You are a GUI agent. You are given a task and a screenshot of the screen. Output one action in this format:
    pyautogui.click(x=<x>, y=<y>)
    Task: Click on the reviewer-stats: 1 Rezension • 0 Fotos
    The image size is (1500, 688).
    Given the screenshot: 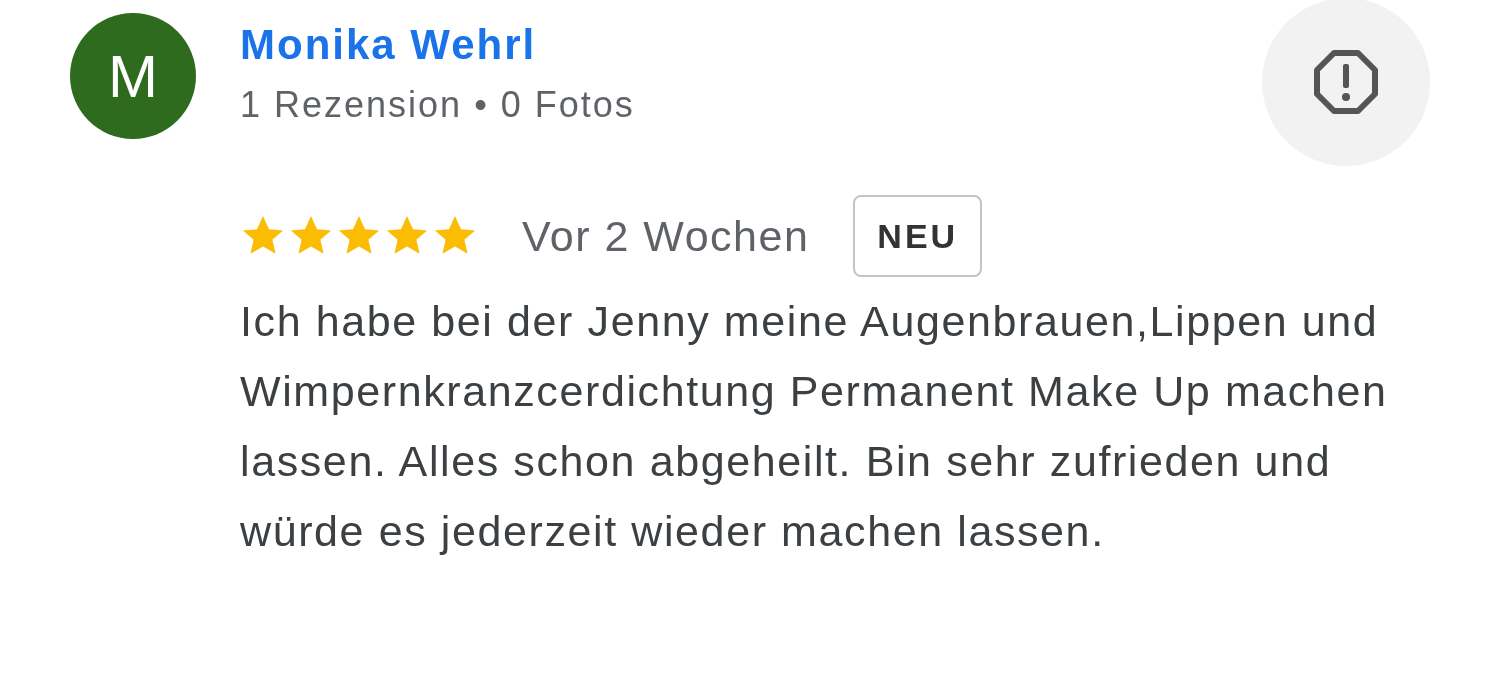 What is the action you would take?
    pyautogui.click(x=438, y=105)
    